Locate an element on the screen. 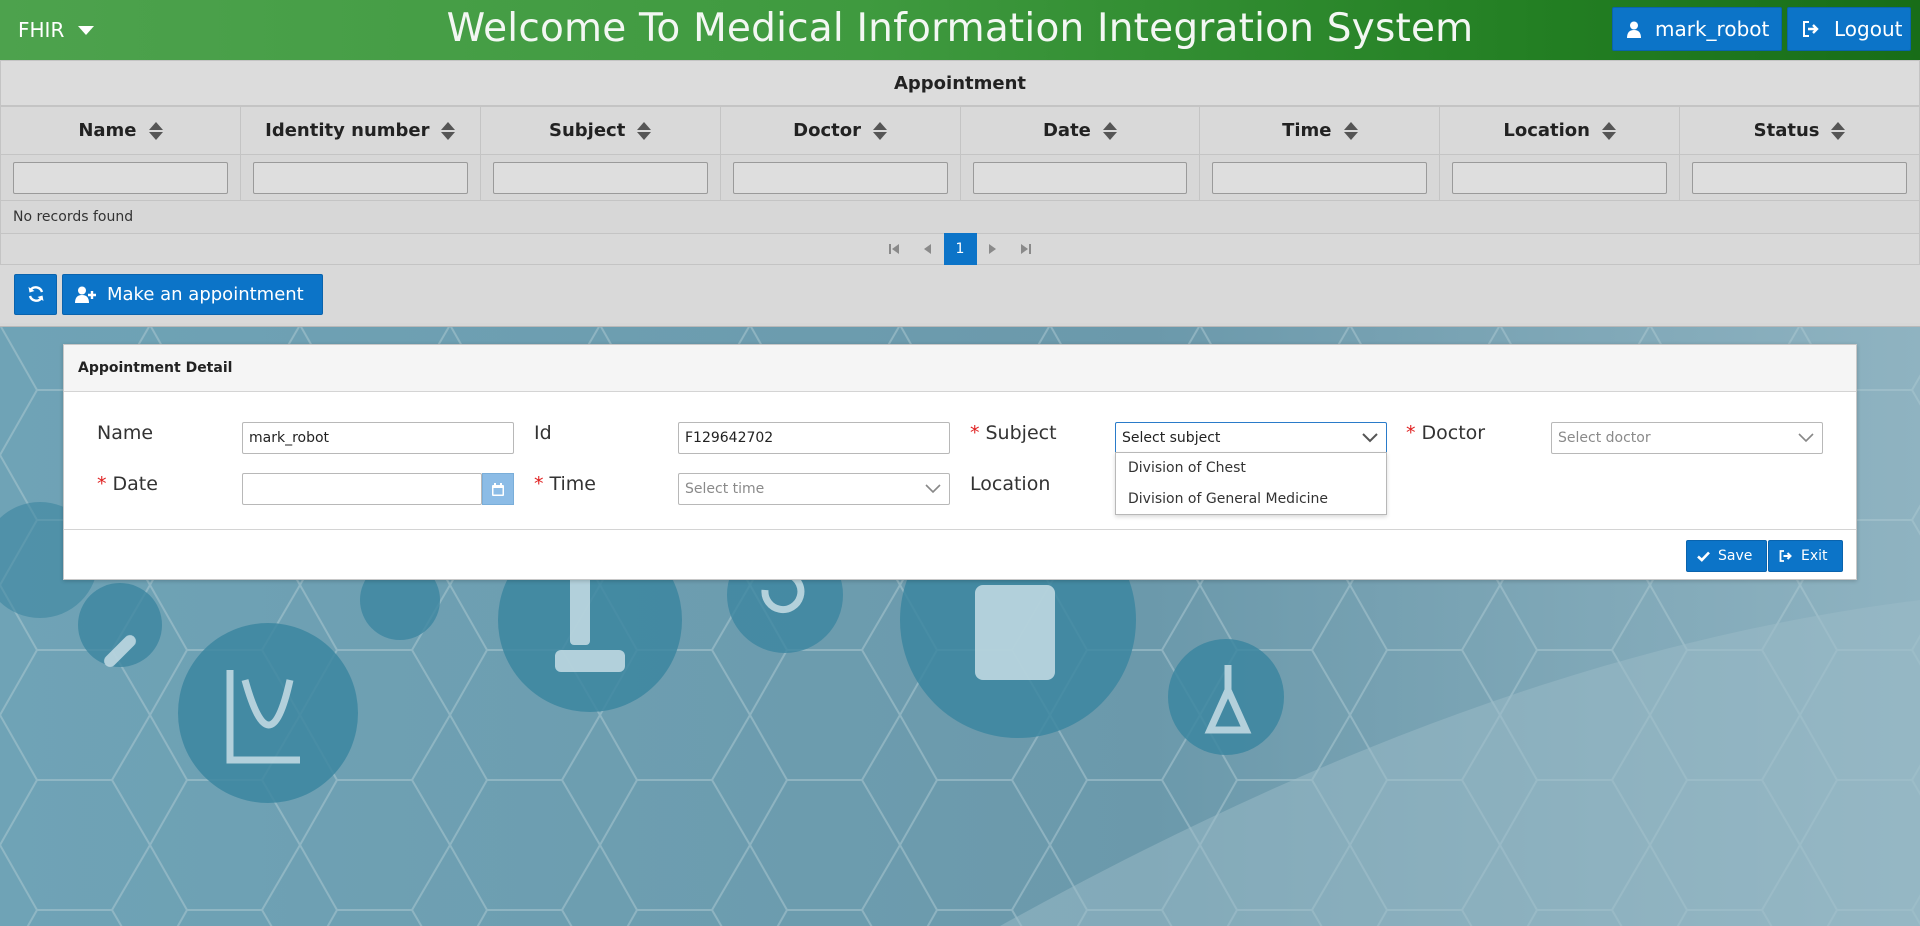 This screenshot has width=1920, height=926. next-page-icon is located at coordinates (993, 249).